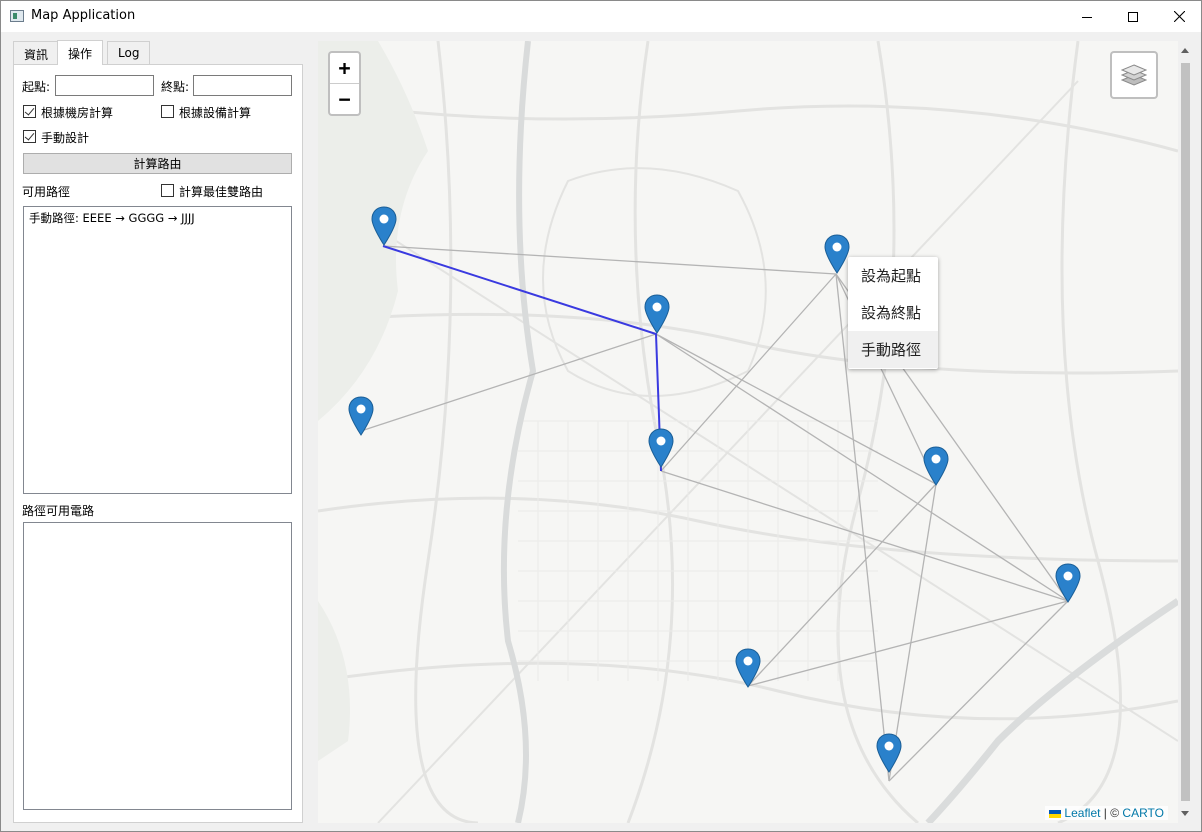 This screenshot has height=832, width=1202. I want to click on scroll-up-arrow-icon, so click(1185, 50).